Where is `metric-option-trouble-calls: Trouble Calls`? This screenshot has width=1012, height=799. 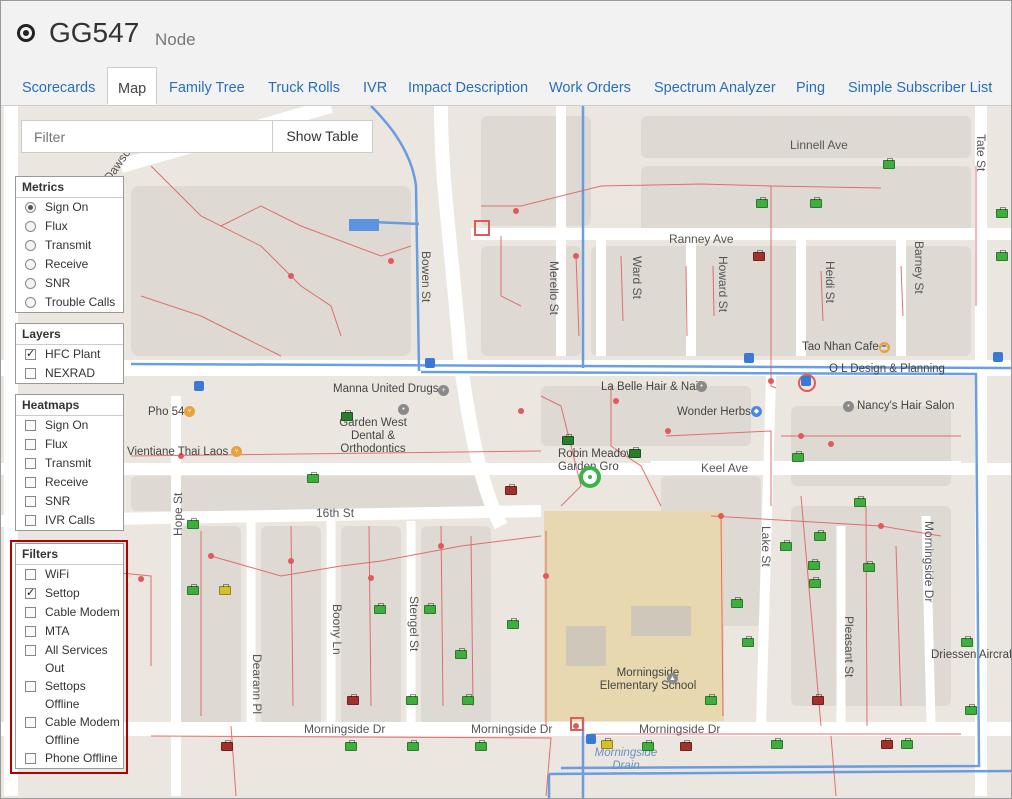 metric-option-trouble-calls: Trouble Calls is located at coordinates (69, 302).